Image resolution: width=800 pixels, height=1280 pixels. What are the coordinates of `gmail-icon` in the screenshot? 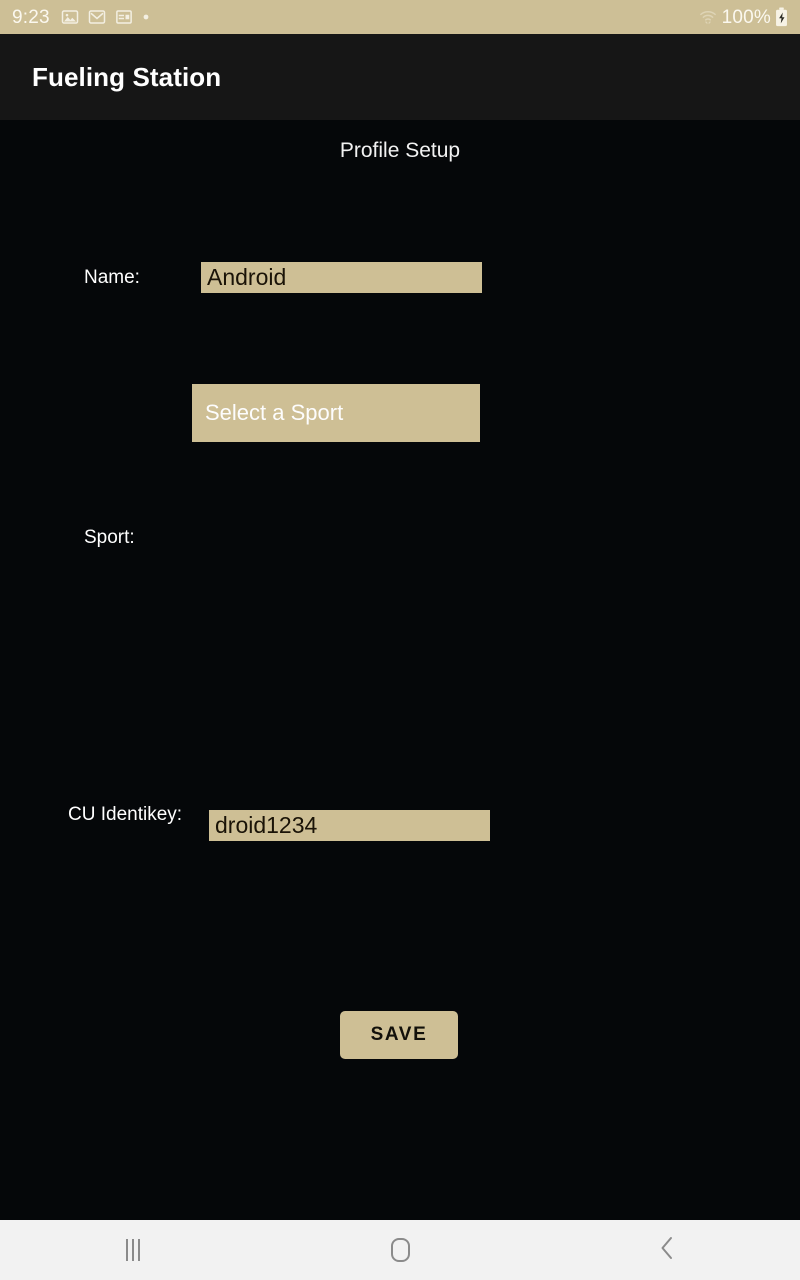 It's located at (97, 17).